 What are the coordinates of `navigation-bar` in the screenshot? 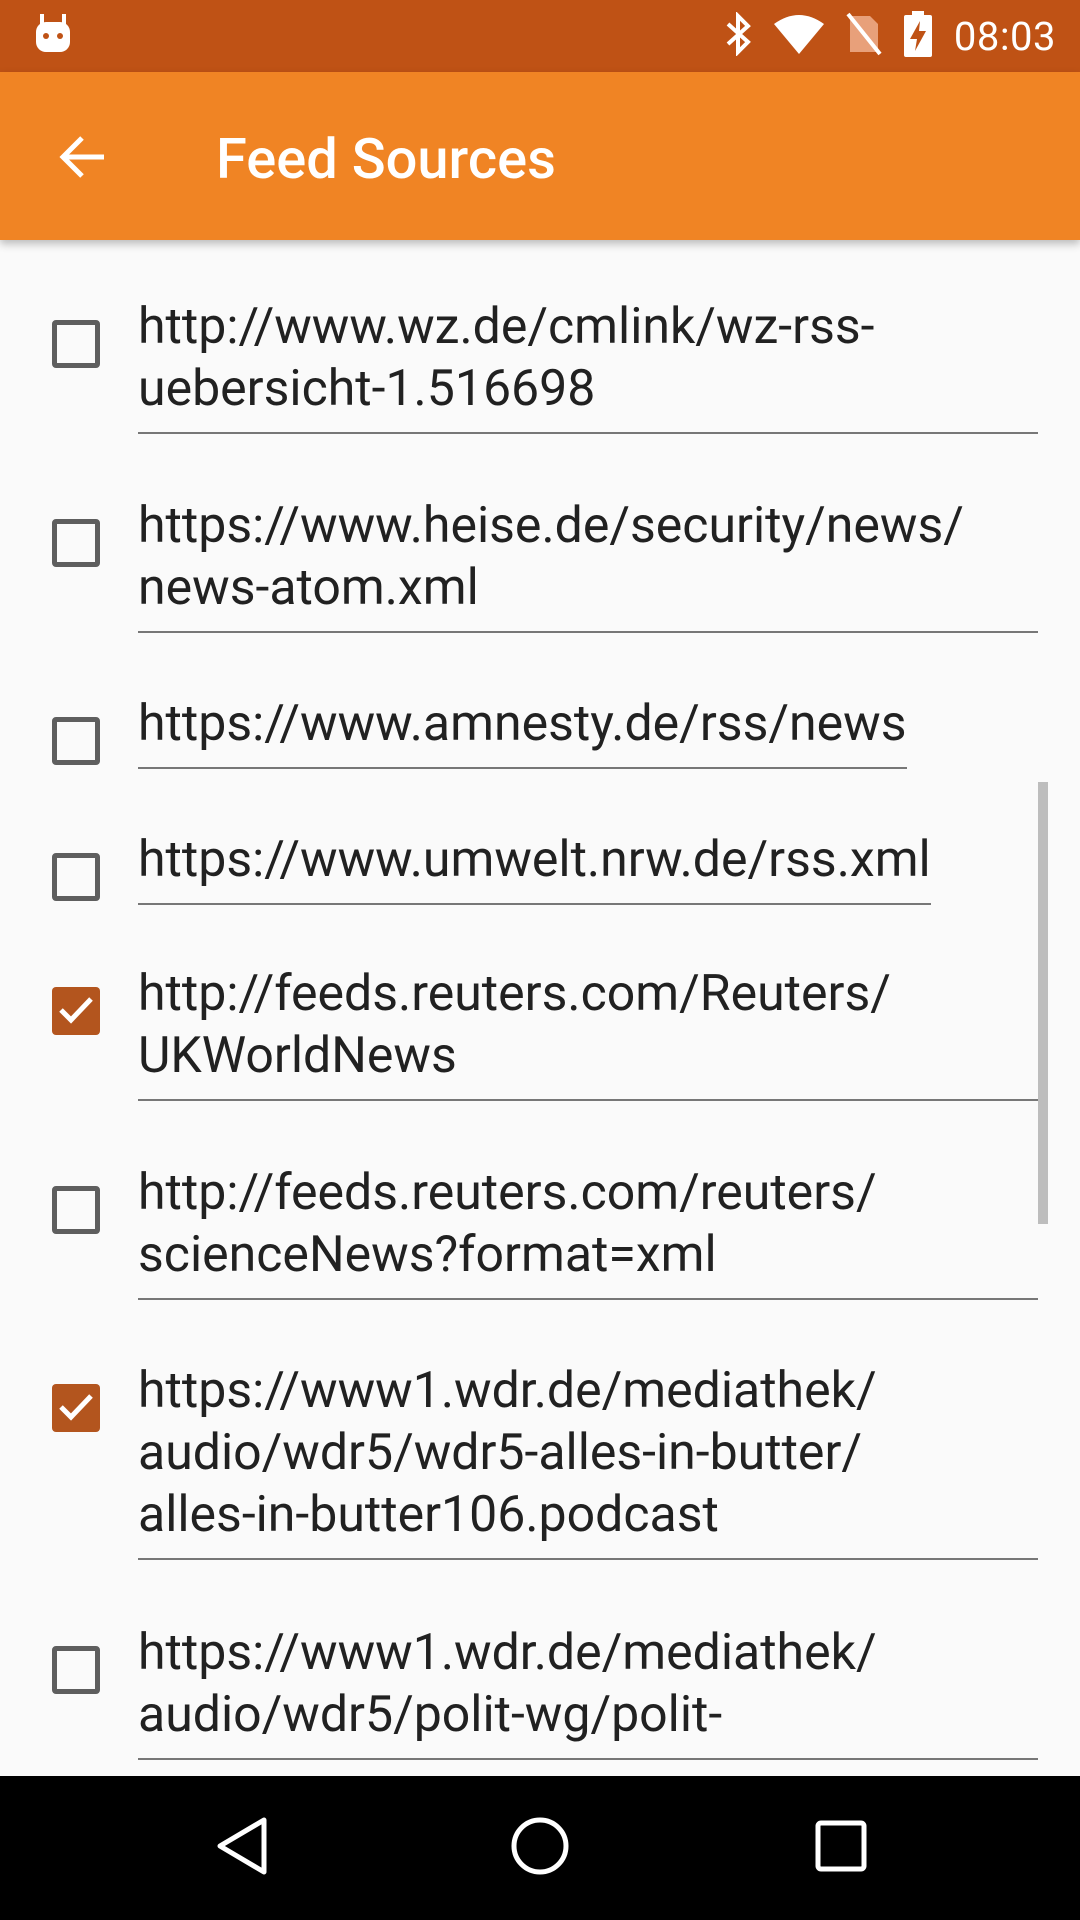 It's located at (540, 1848).